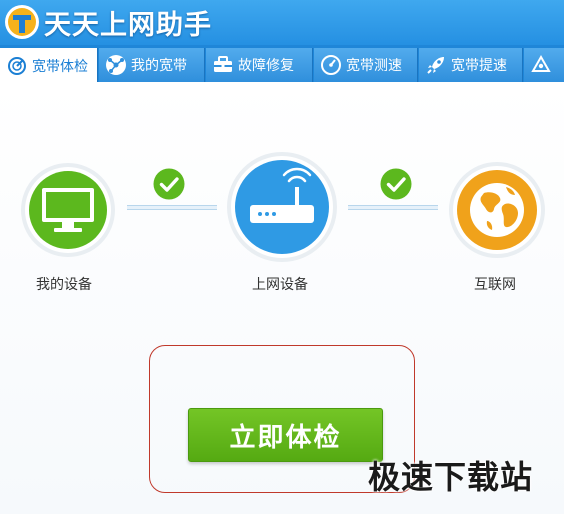 The height and width of the screenshot is (514, 564). I want to click on tab-fault-repair: 故障修复, so click(259, 65).